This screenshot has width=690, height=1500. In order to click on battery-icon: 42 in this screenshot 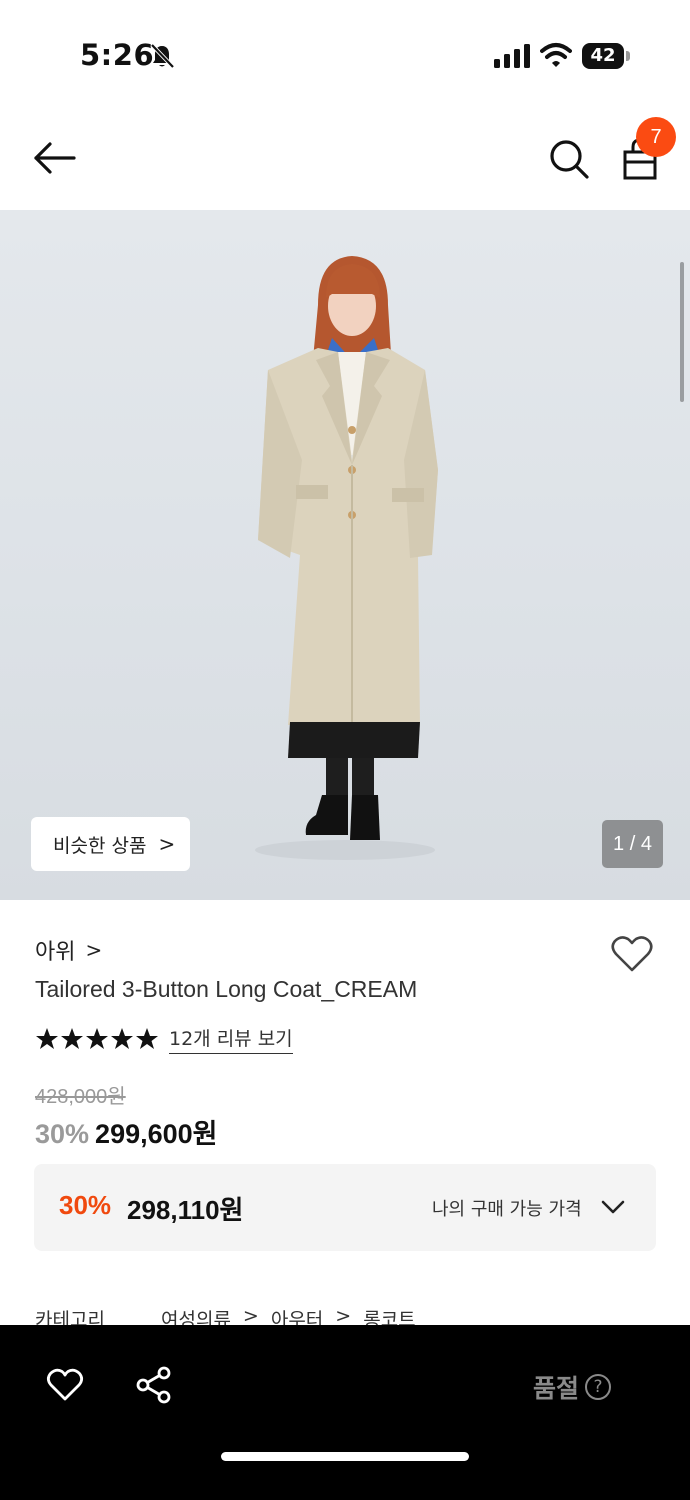, I will do `click(606, 56)`.